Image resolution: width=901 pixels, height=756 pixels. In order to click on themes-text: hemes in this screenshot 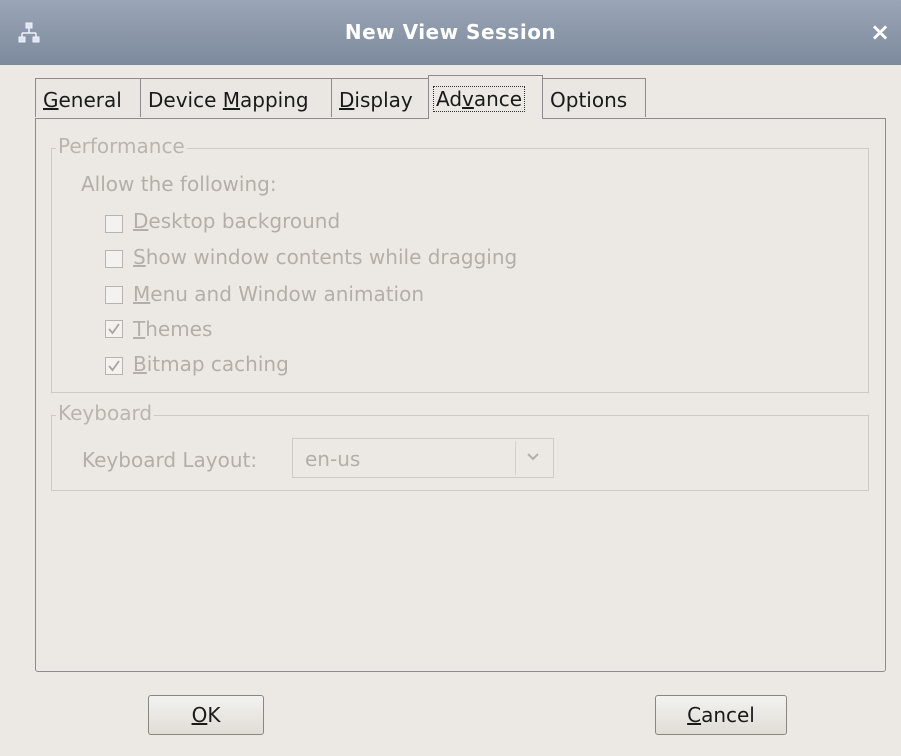, I will do `click(179, 329)`.